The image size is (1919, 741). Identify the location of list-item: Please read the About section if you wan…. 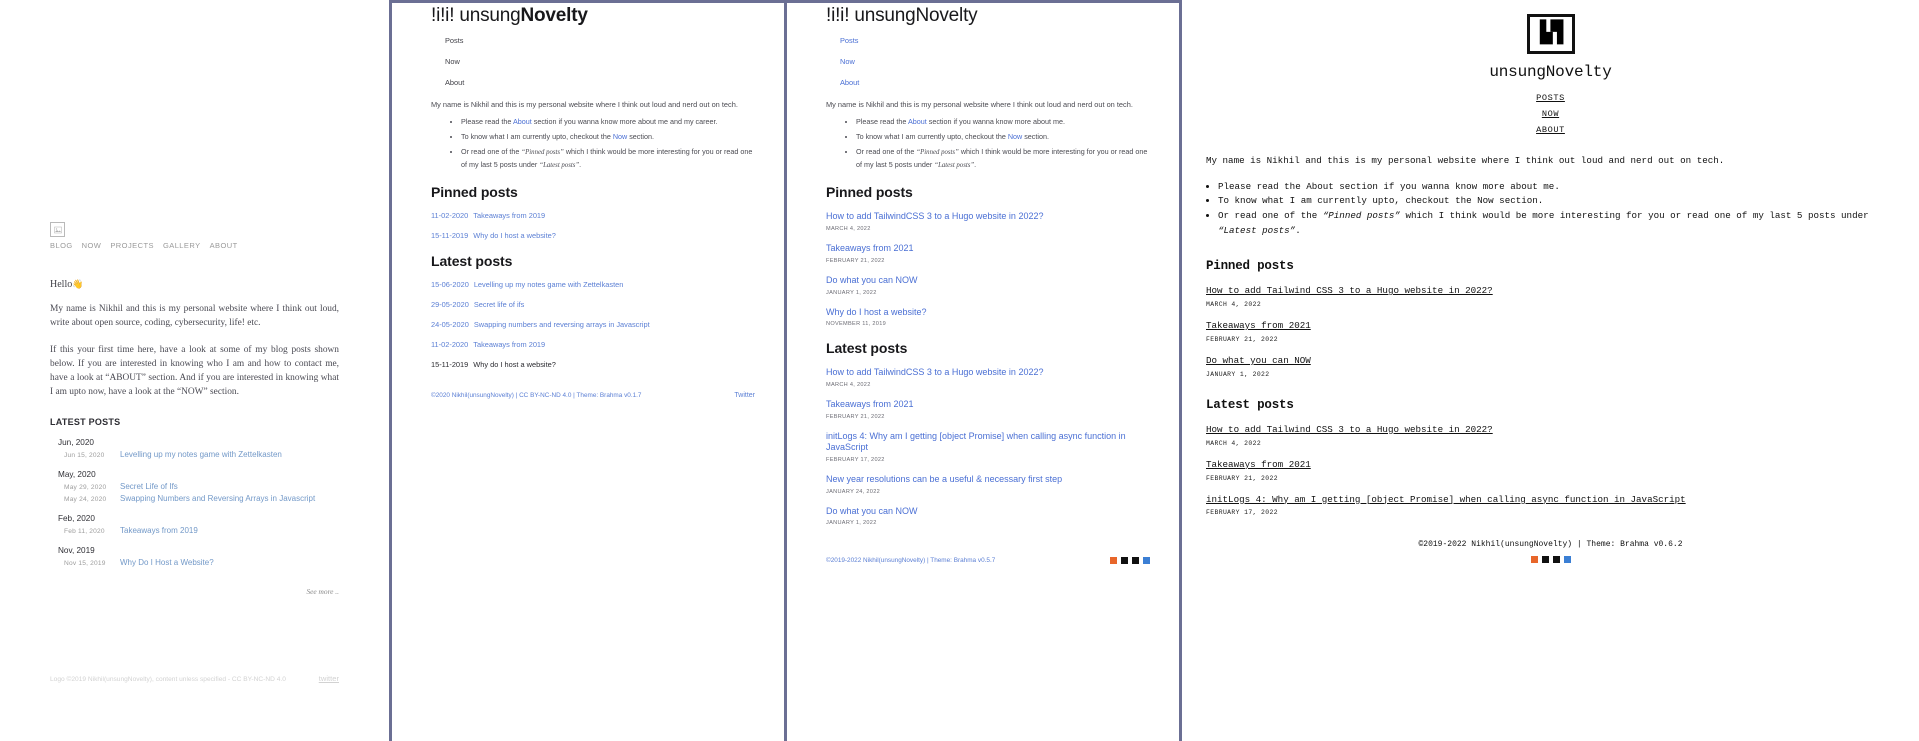
(608, 121).